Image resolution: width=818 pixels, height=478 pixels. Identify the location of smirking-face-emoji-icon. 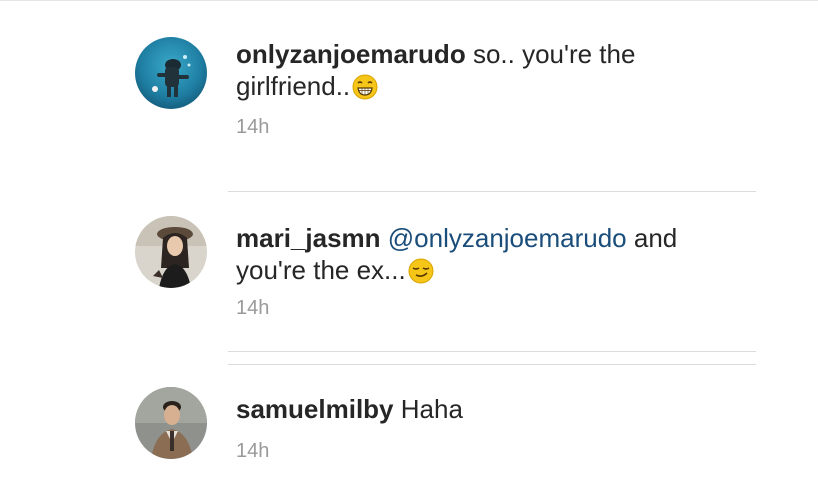
(421, 271).